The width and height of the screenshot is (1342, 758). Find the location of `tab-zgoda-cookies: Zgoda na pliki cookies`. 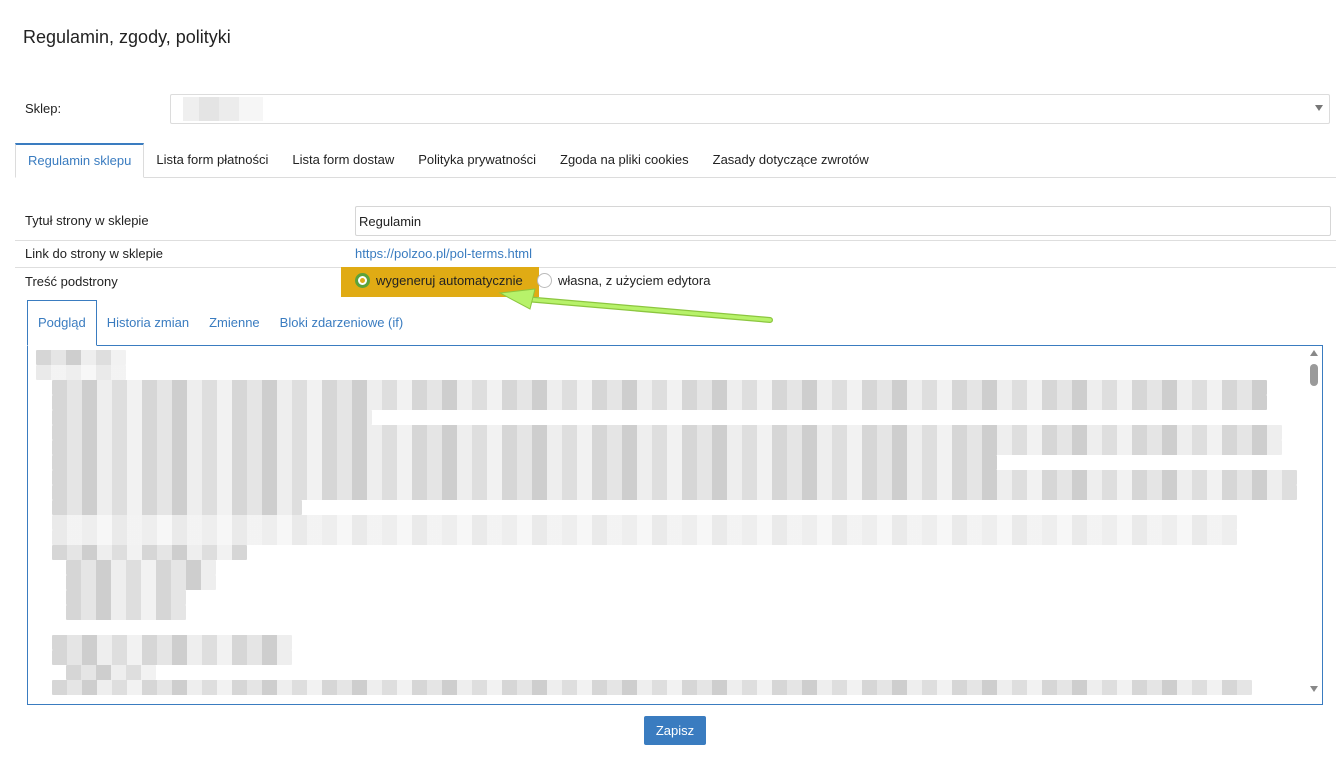

tab-zgoda-cookies: Zgoda na pliki cookies is located at coordinates (624, 160).